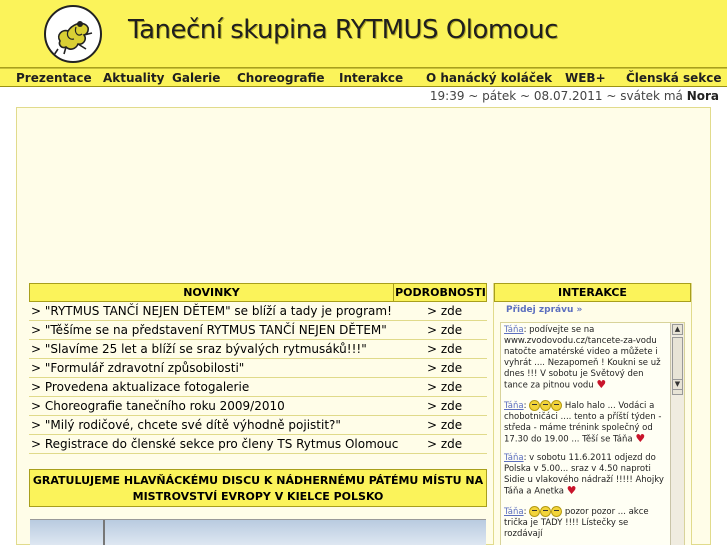  What do you see at coordinates (371, 78) in the screenshot?
I see `nav-item-interakce: Interakce` at bounding box center [371, 78].